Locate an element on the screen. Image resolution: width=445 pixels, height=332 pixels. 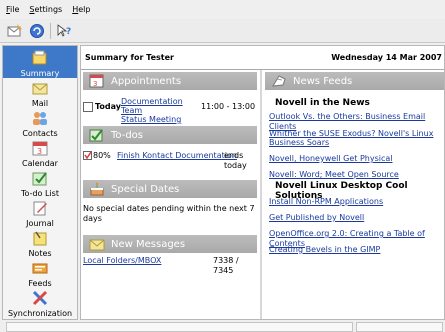
status-bar is located at coordinates (222, 326).